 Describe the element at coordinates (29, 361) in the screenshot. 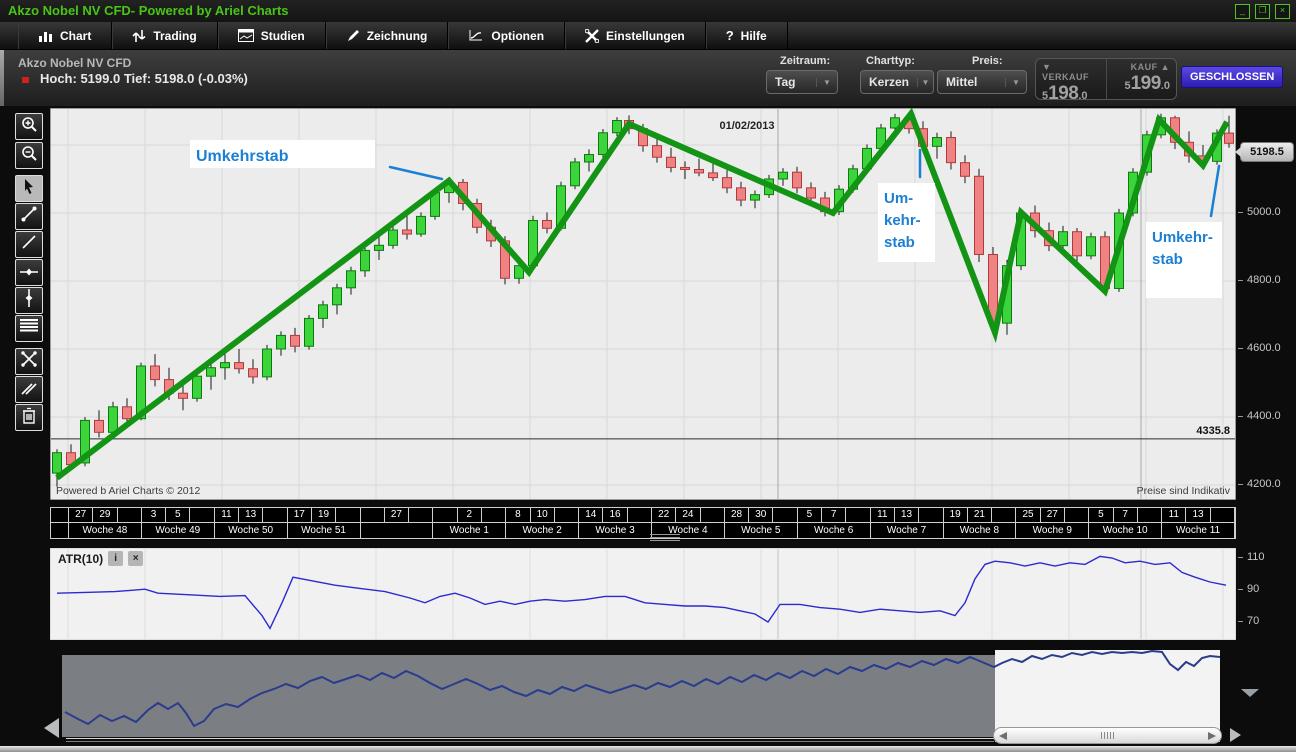

I see `cross-tool-button` at that location.